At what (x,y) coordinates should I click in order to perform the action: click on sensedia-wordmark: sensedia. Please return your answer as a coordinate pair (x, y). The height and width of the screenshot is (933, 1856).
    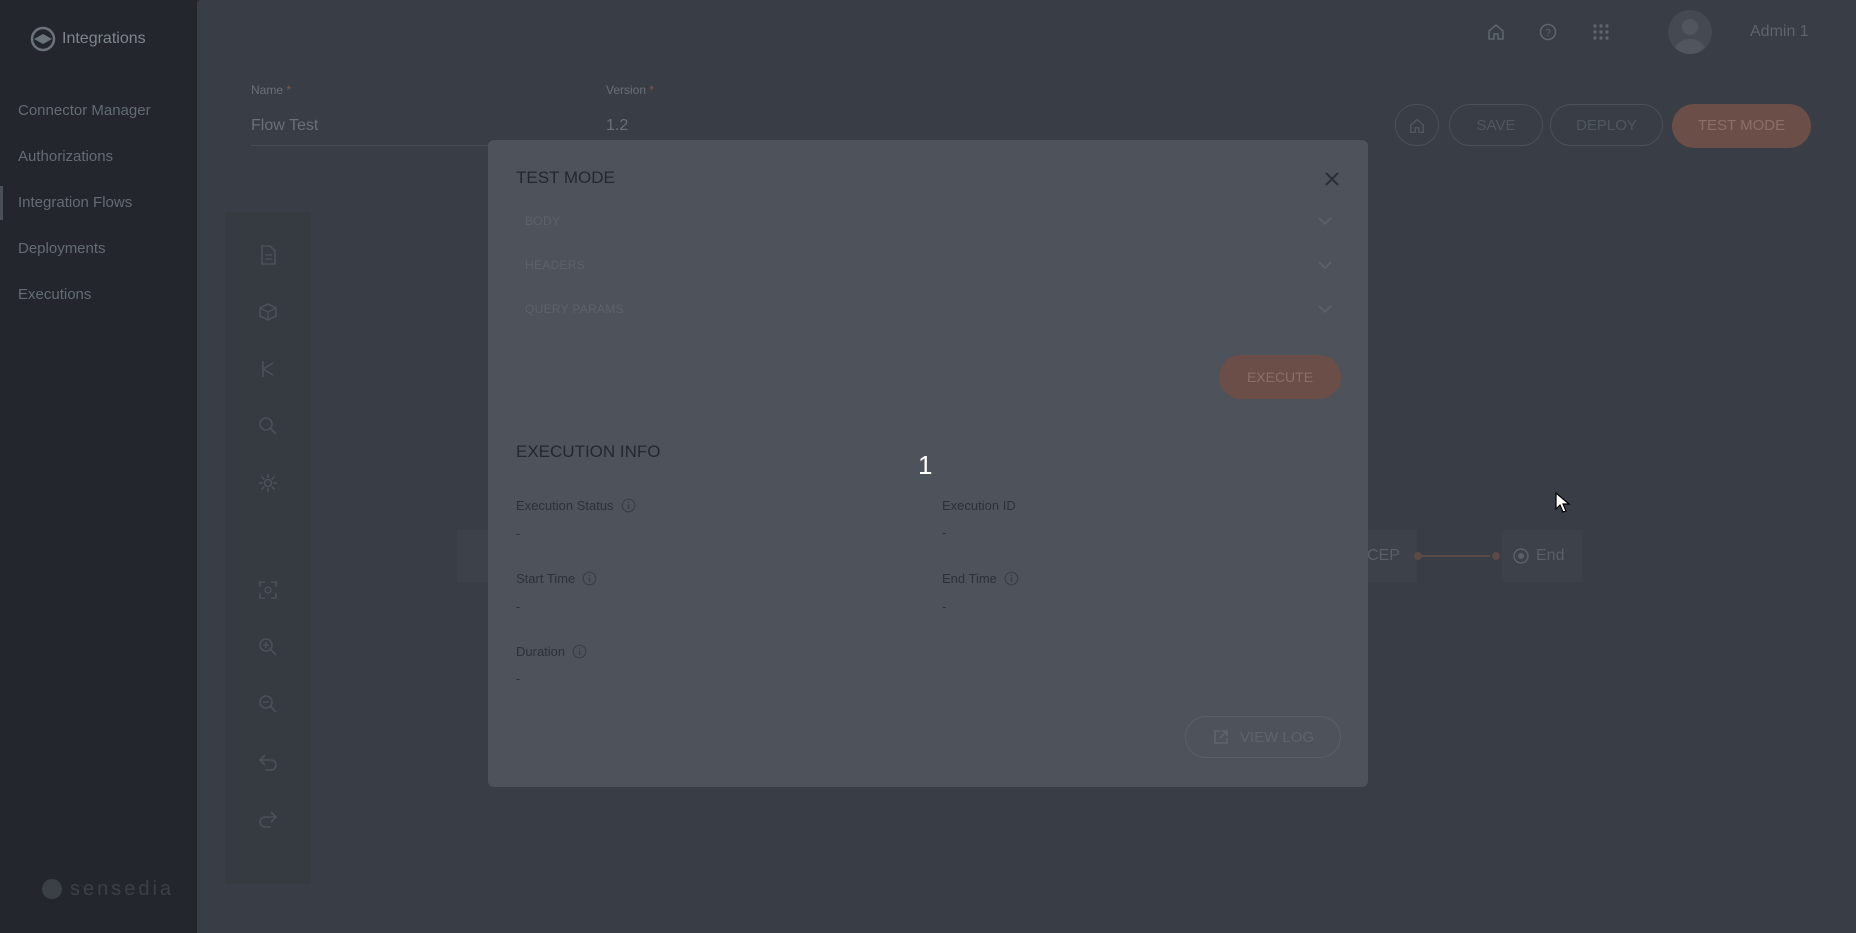
    Looking at the image, I should click on (122, 888).